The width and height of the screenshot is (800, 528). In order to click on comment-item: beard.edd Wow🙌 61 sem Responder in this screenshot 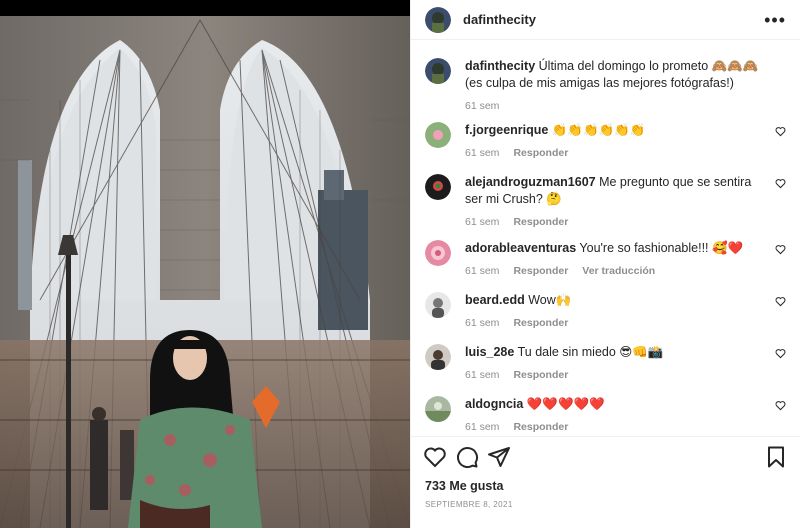, I will do `click(607, 310)`.